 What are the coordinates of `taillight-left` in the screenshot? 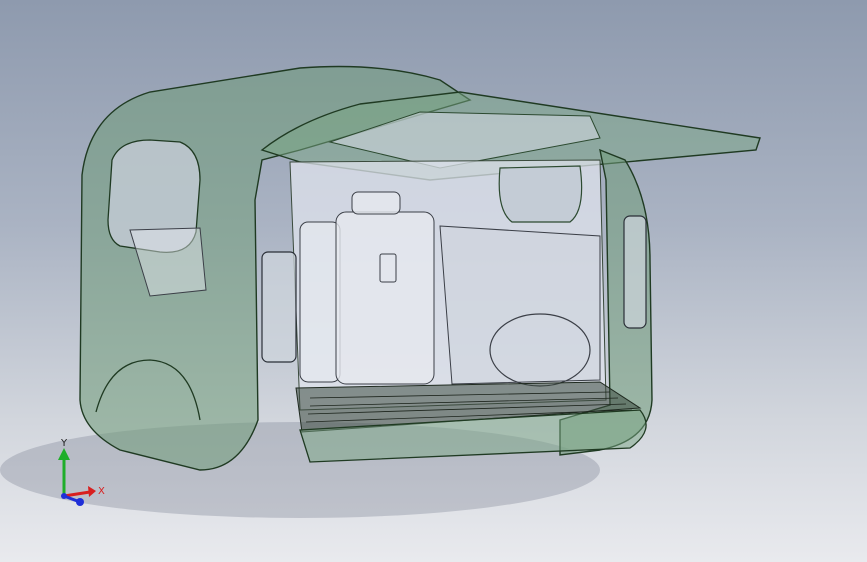 It's located at (279, 307).